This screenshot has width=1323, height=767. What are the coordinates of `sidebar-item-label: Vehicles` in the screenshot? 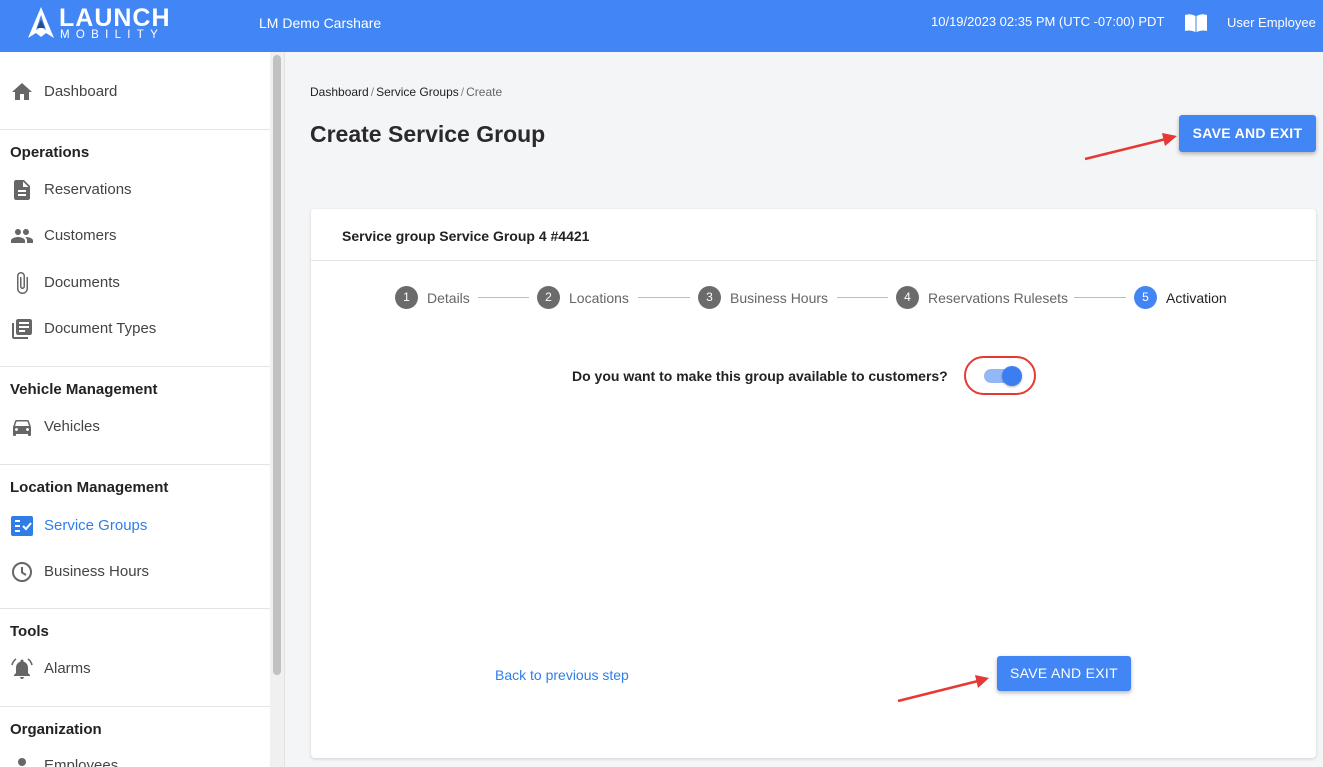 It's located at (72, 426).